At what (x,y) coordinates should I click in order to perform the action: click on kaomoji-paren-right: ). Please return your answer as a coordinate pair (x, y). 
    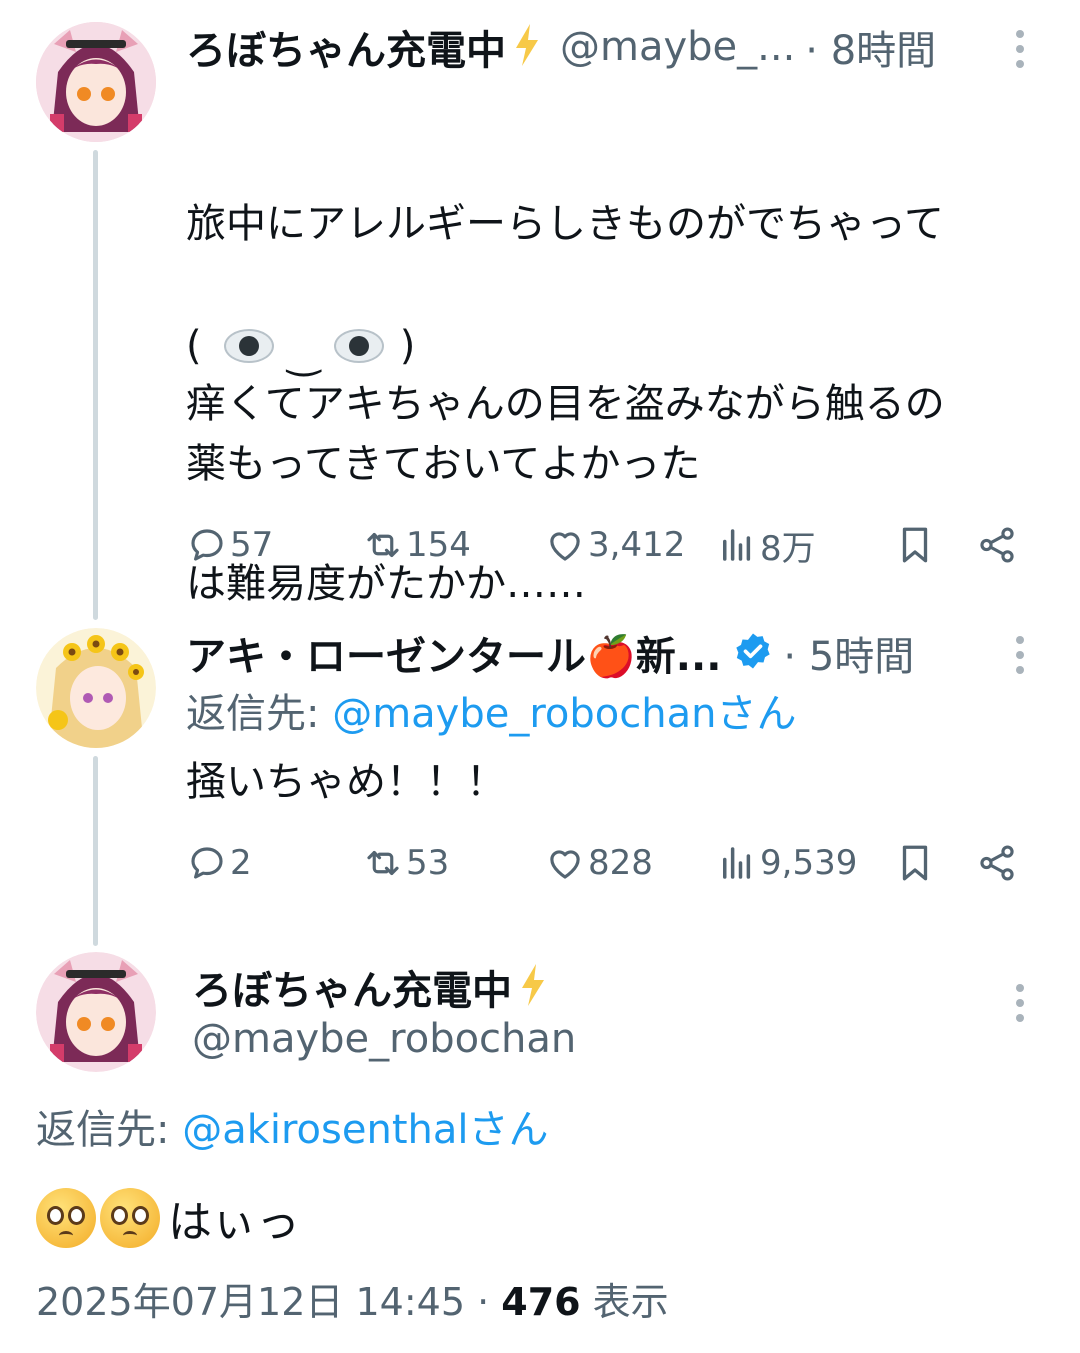
    Looking at the image, I should click on (407, 346).